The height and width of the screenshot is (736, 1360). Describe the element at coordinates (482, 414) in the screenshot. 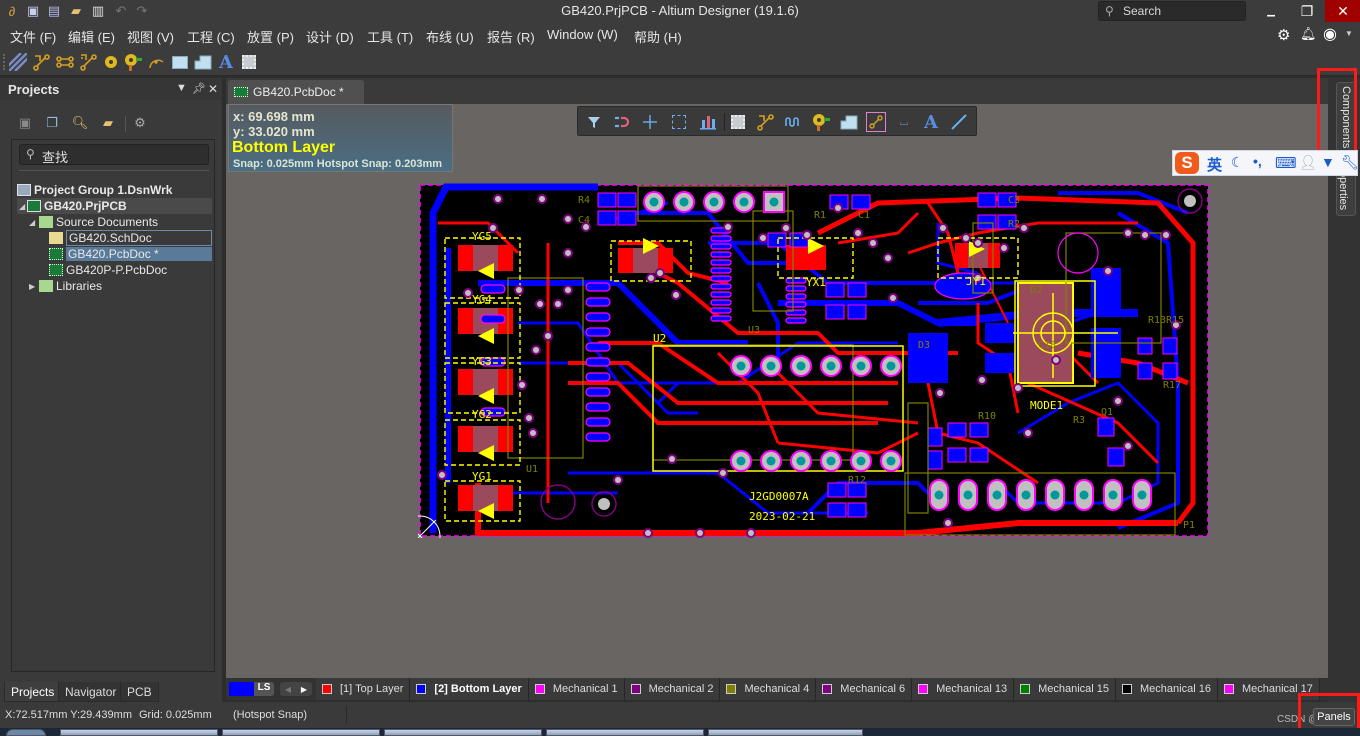

I see `designator-yg2: YG2` at that location.